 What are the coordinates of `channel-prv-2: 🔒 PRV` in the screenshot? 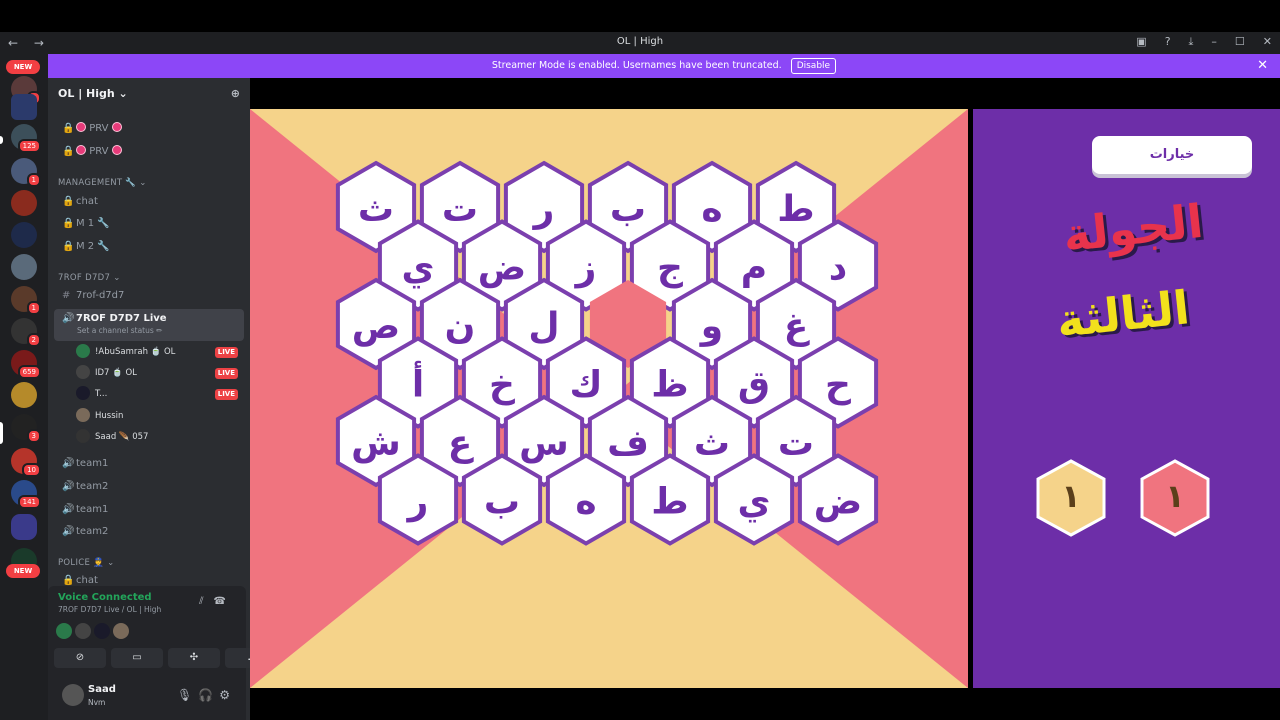 It's located at (149, 152).